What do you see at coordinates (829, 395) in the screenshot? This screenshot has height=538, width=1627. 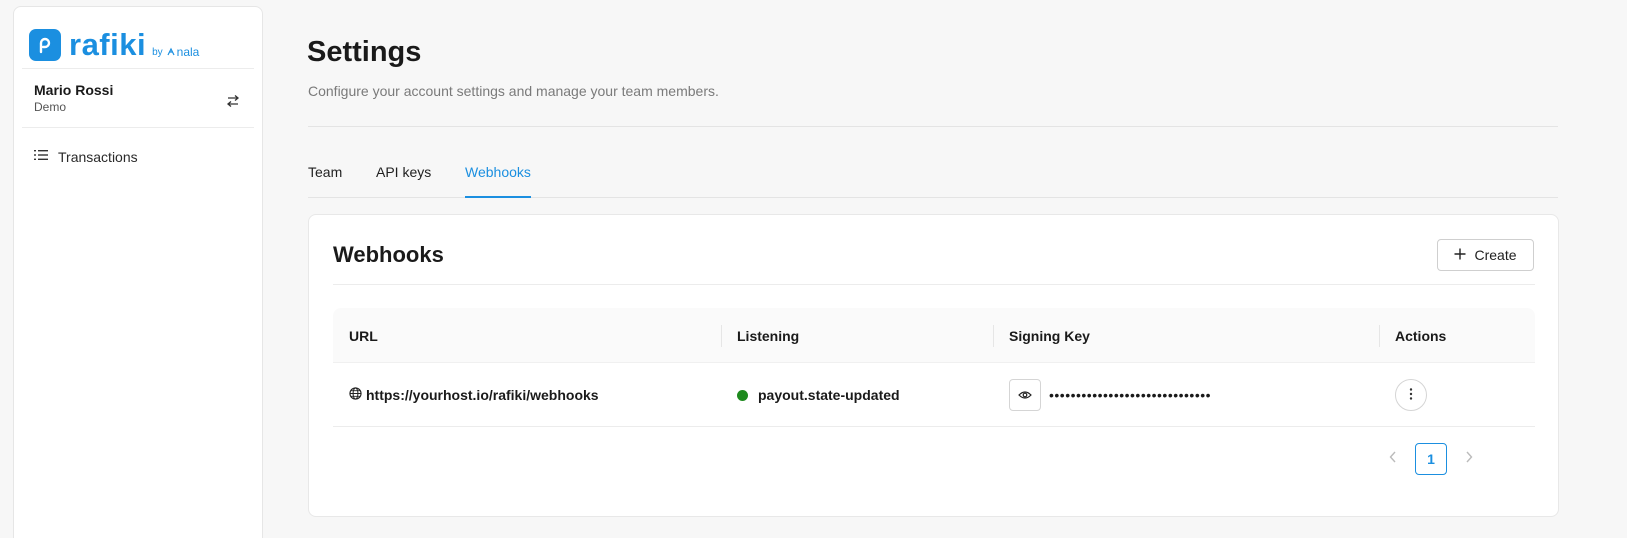 I see `webhook-event: payout.state-updated` at bounding box center [829, 395].